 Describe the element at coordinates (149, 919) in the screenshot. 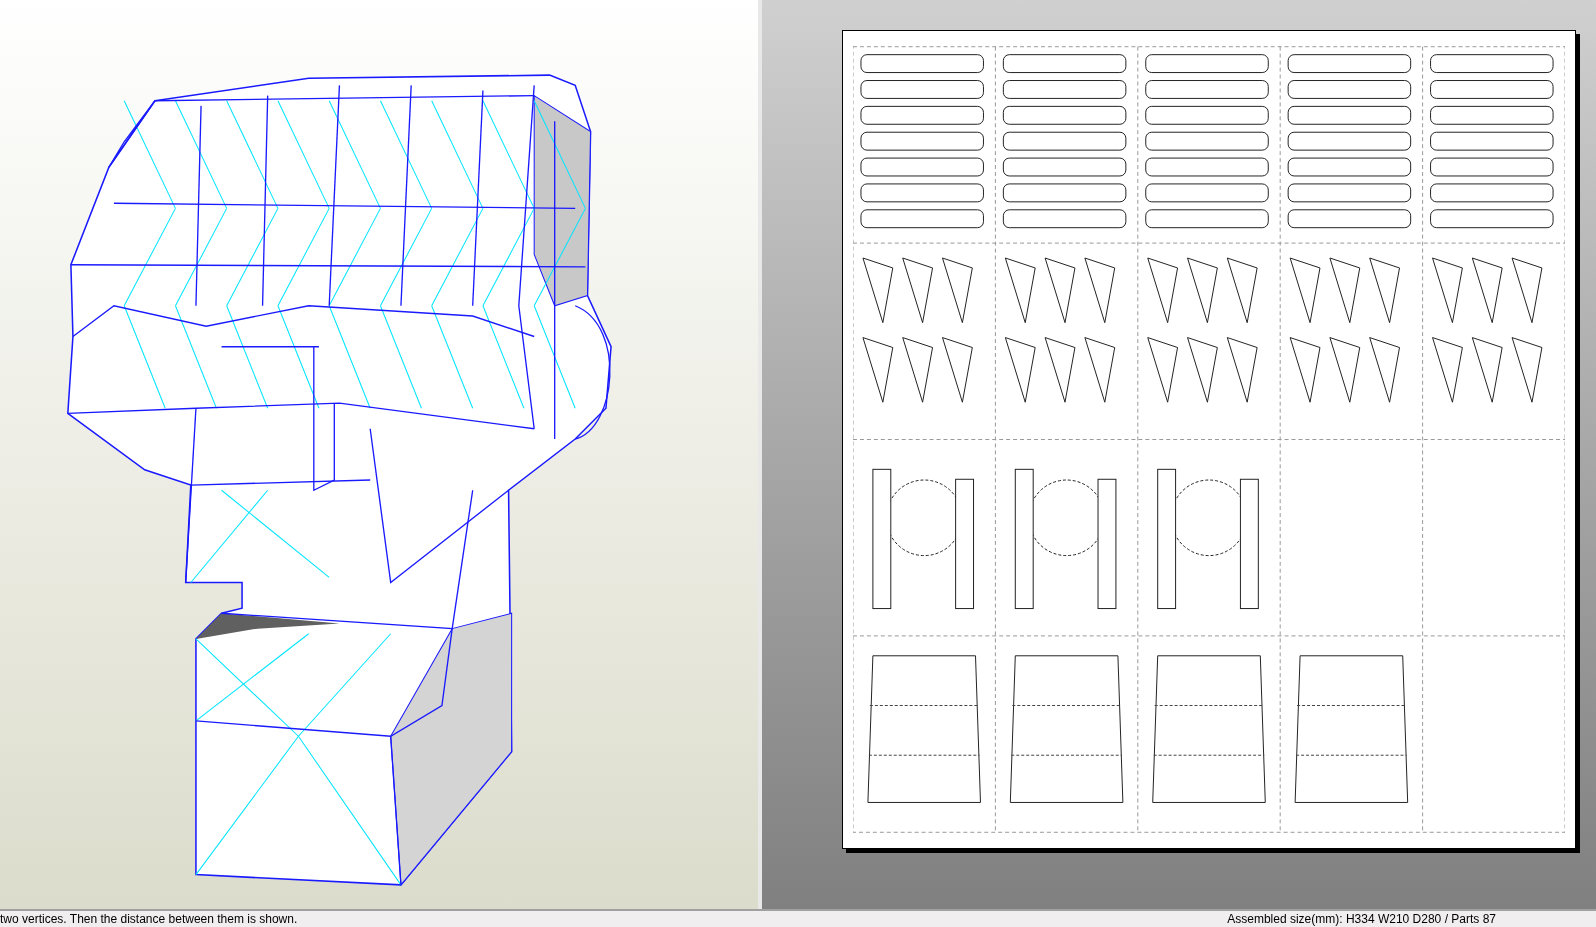

I see `status-message: two vertices. Then the distance between them is shown.` at that location.